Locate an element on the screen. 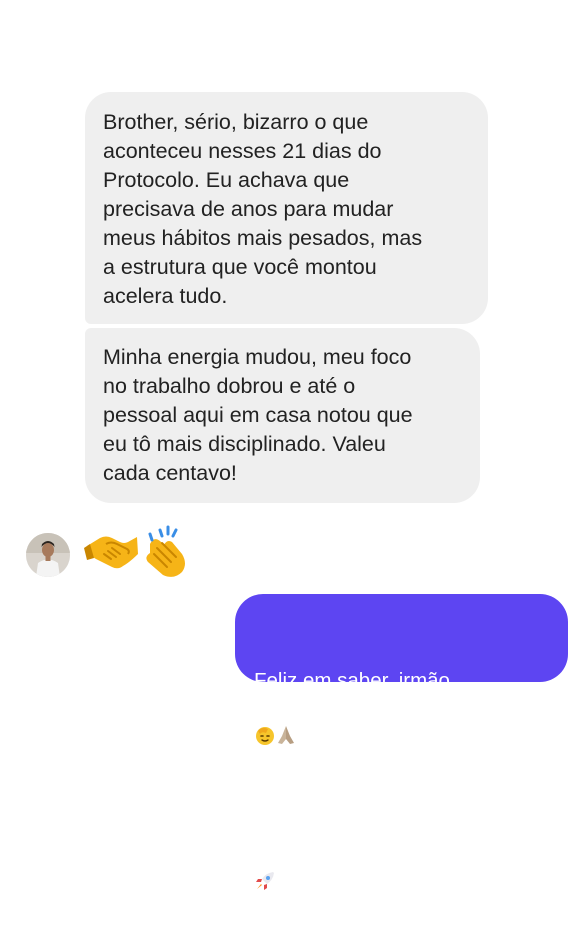 Image resolution: width=580 pixels, height=929 pixels. outgoing-line-1-text: Feliz em saber, irmão is located at coordinates (352, 680).